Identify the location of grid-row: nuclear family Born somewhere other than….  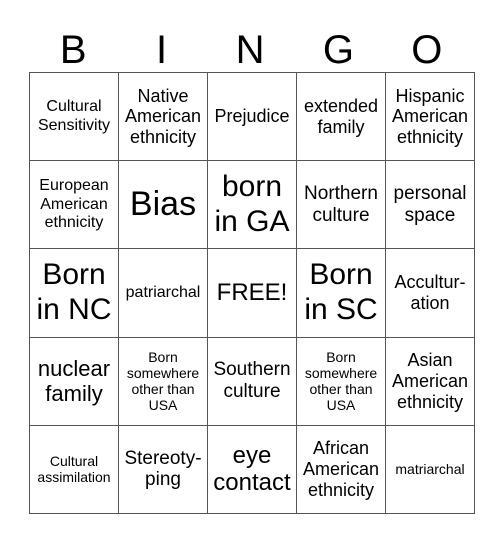
(252, 381).